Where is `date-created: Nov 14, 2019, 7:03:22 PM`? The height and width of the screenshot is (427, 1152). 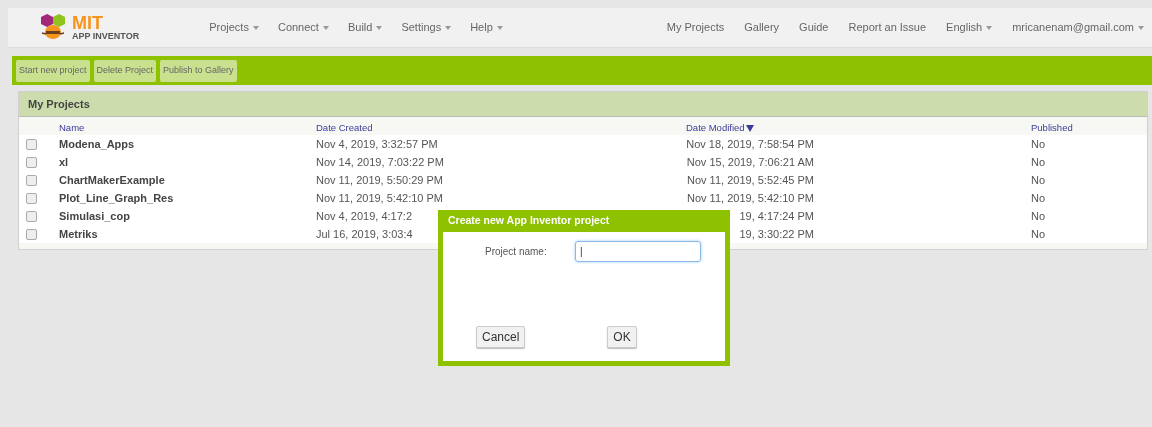
date-created: Nov 14, 2019, 7:03:22 PM is located at coordinates (380, 161).